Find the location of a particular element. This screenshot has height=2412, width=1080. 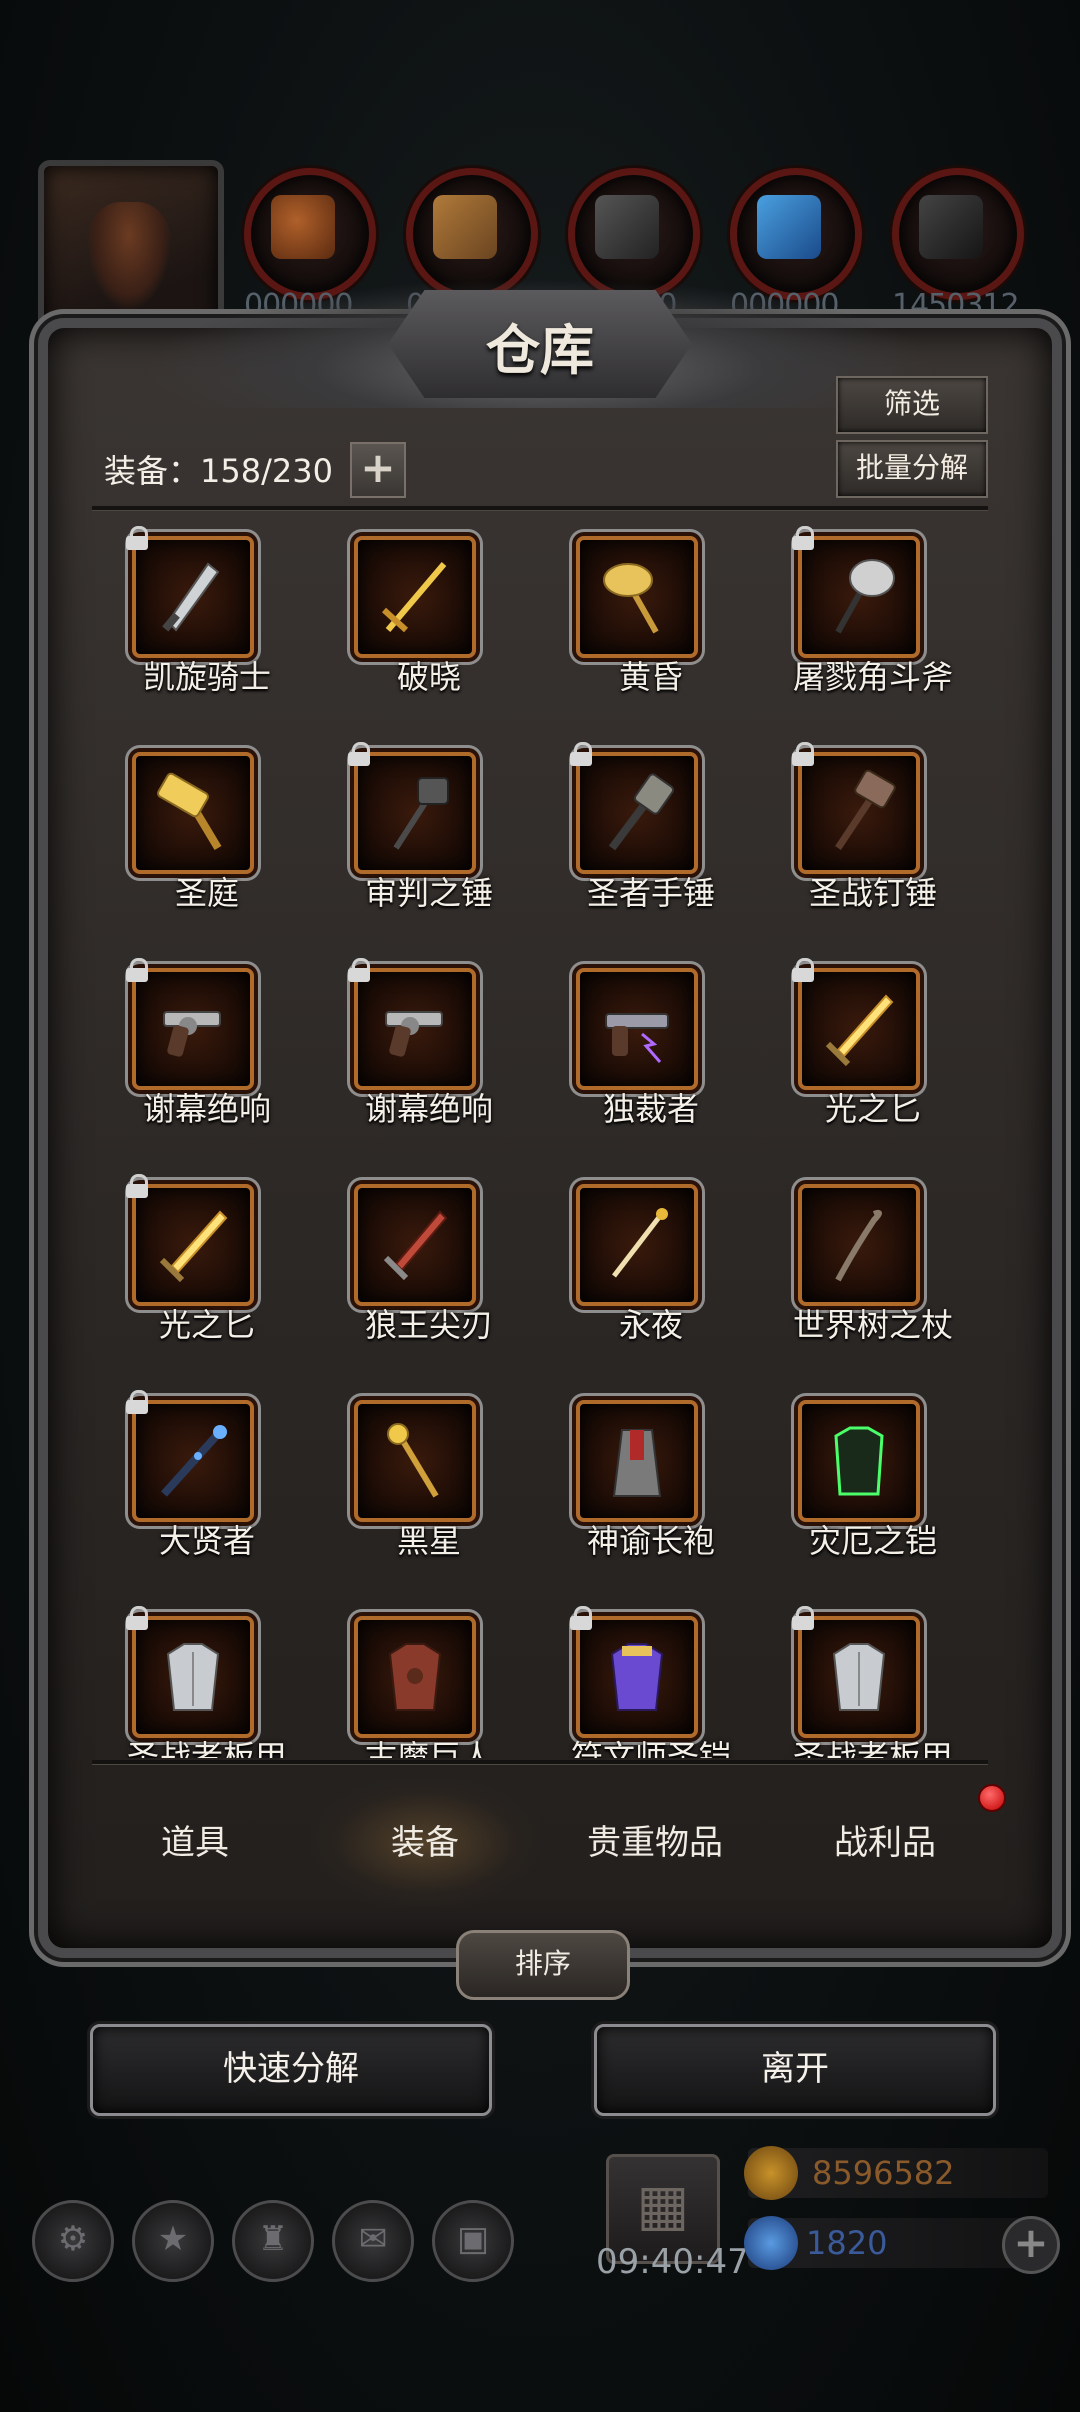

item-name: 圣战钉锤 is located at coordinates (872, 893).